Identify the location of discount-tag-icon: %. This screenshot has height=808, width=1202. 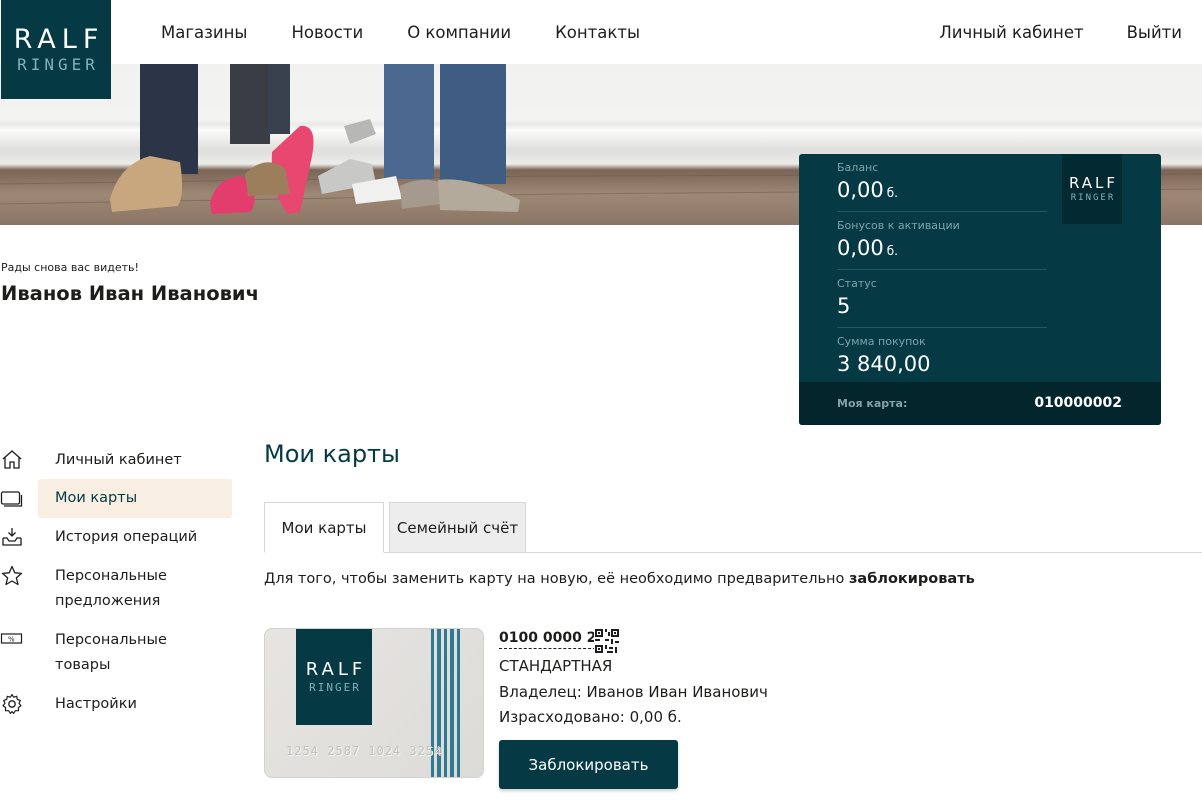
(11, 638).